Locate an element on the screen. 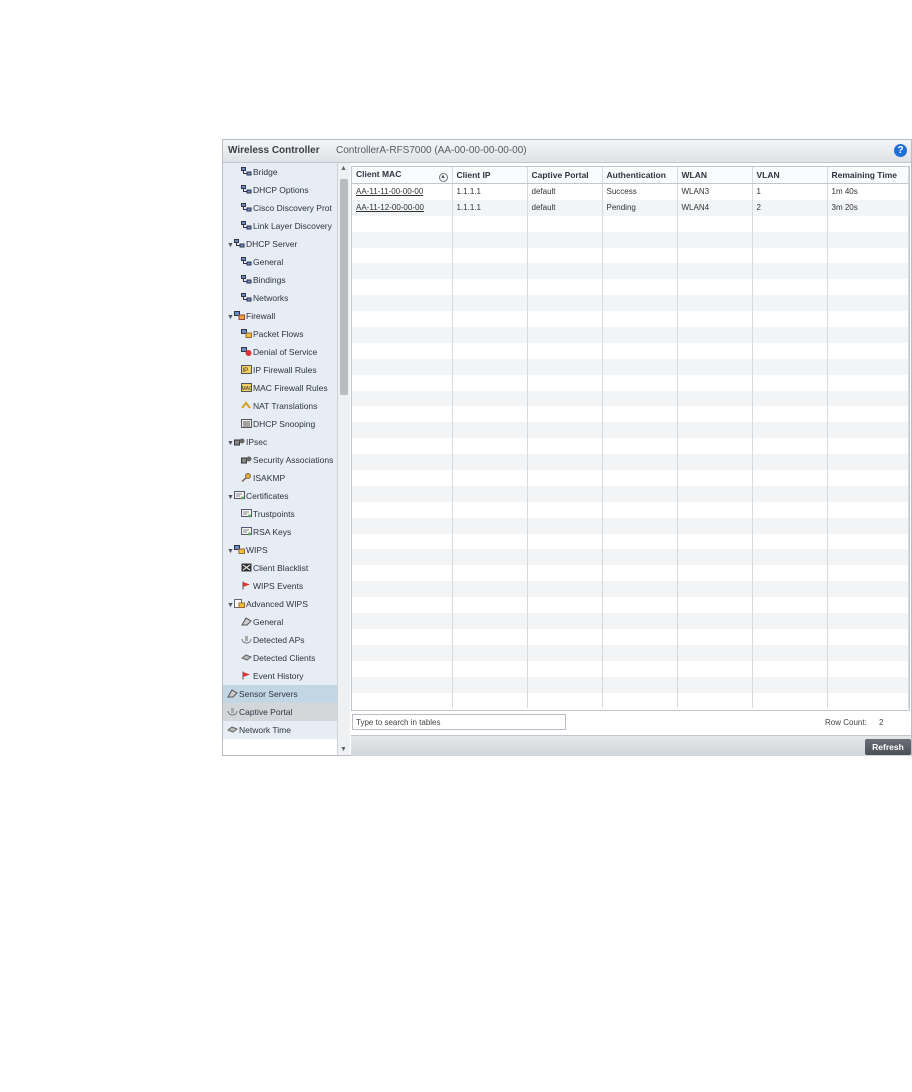 The height and width of the screenshot is (1092, 912). sidebar-item-network-time: Network Time is located at coordinates (280, 730).